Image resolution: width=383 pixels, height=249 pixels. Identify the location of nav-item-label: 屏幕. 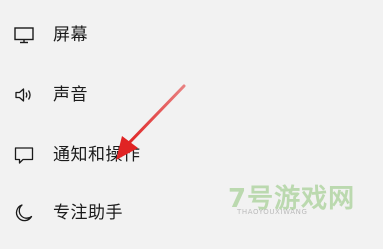
(70, 35).